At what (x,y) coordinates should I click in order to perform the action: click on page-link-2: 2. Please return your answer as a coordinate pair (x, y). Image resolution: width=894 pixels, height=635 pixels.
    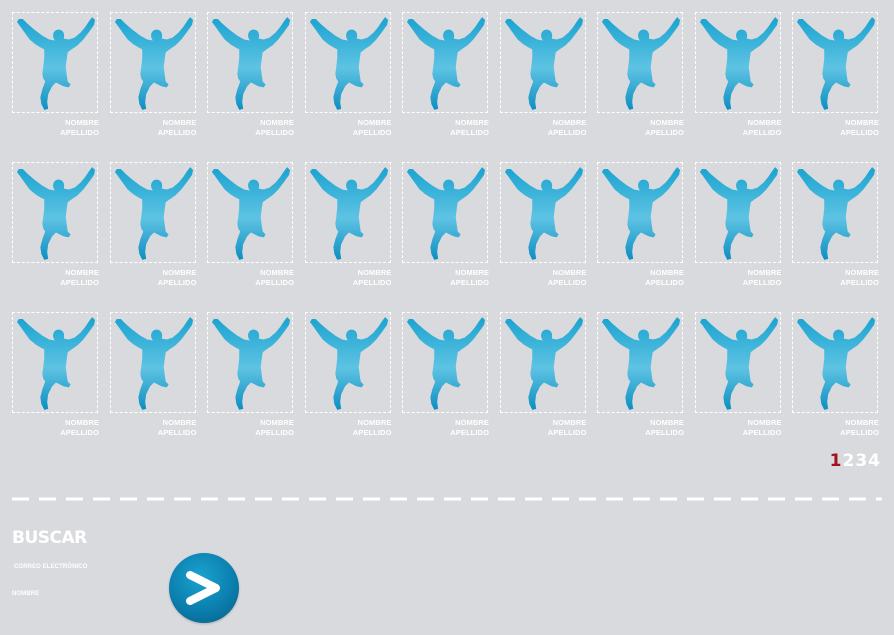
    Looking at the image, I should click on (848, 461).